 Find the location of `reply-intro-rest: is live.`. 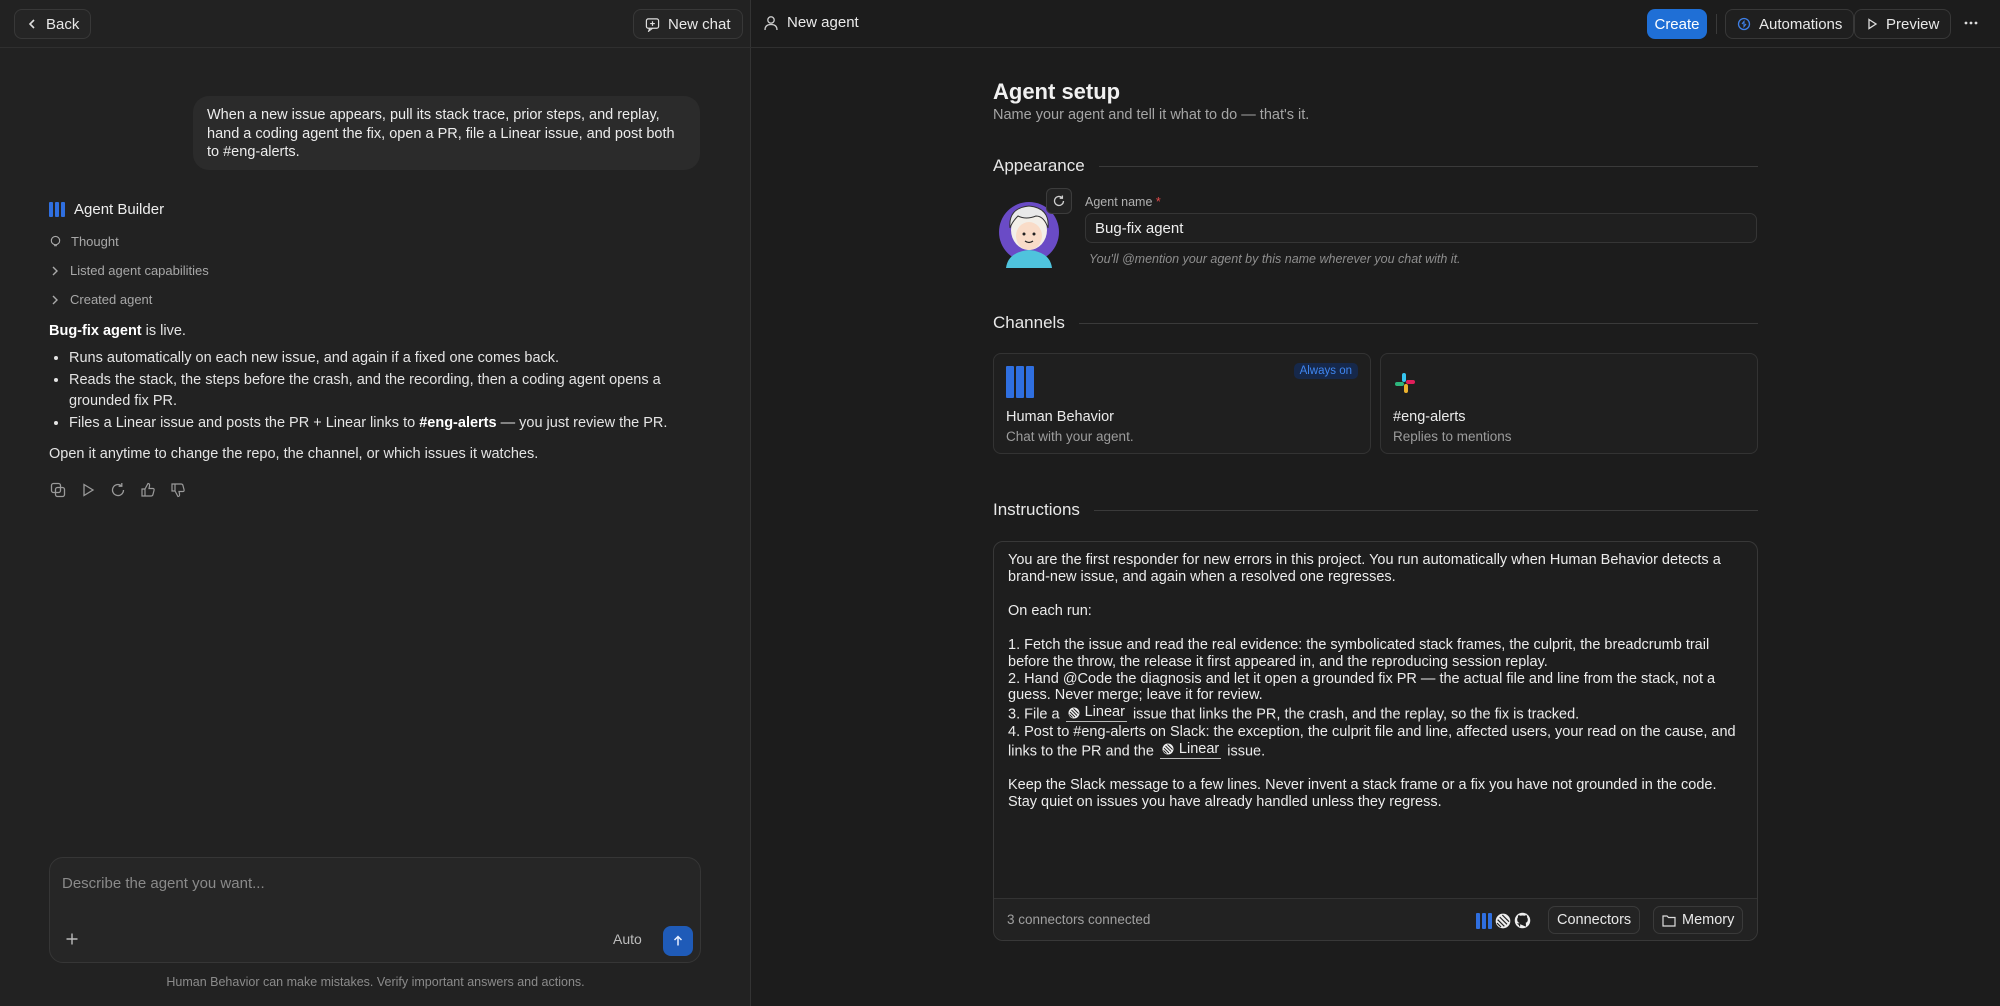

reply-intro-rest: is live. is located at coordinates (163, 331).